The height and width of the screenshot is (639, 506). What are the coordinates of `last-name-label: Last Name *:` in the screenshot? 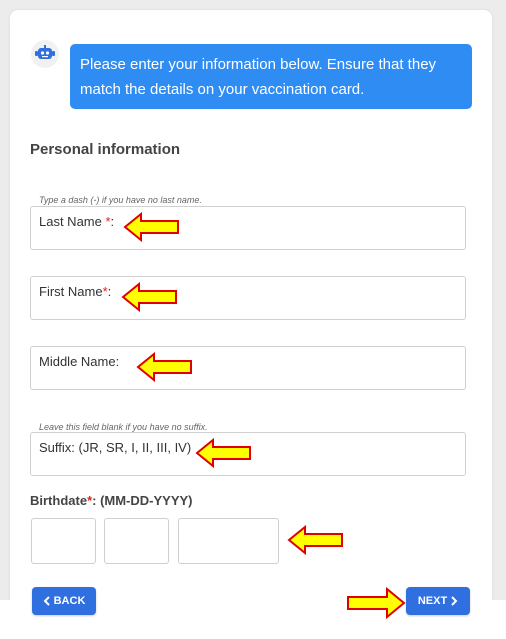 It's located at (77, 221).